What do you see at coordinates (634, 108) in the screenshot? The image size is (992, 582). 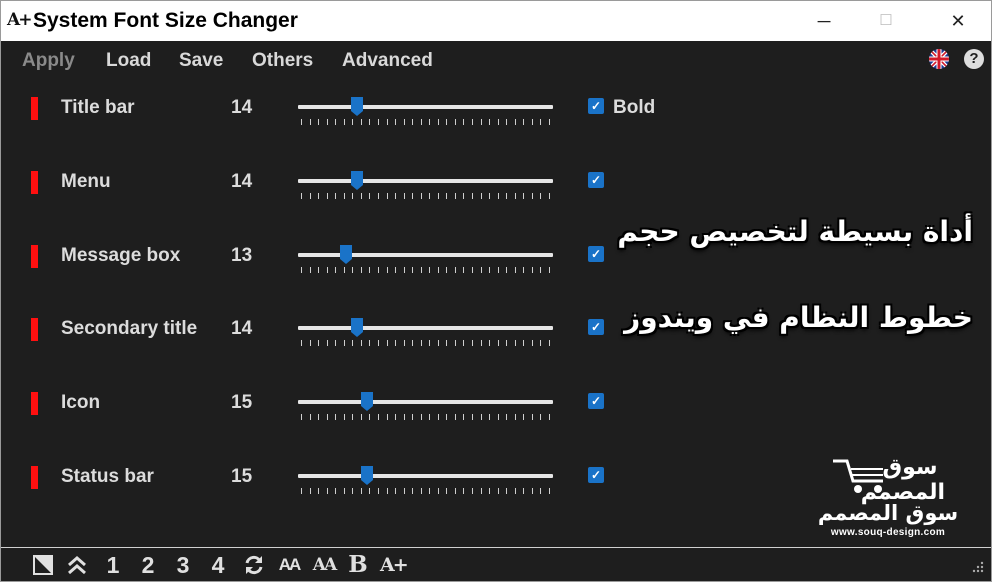 I see `bold-checkbox-label: Bold` at bounding box center [634, 108].